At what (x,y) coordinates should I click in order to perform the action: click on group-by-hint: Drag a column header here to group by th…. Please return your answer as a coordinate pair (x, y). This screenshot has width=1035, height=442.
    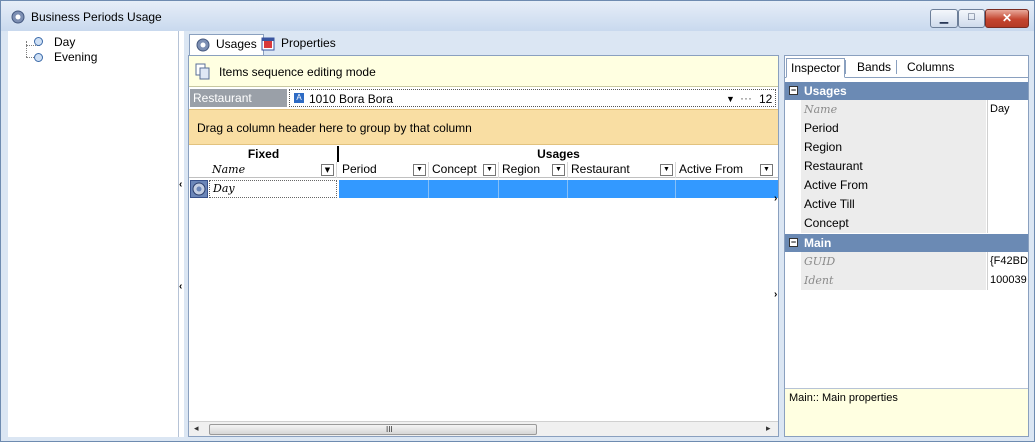
    Looking at the image, I should click on (334, 128).